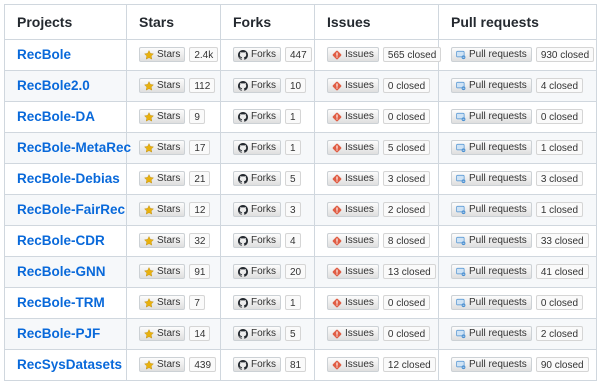  I want to click on pull_requests-badge: Pull requests 930 closed, so click(523, 55).